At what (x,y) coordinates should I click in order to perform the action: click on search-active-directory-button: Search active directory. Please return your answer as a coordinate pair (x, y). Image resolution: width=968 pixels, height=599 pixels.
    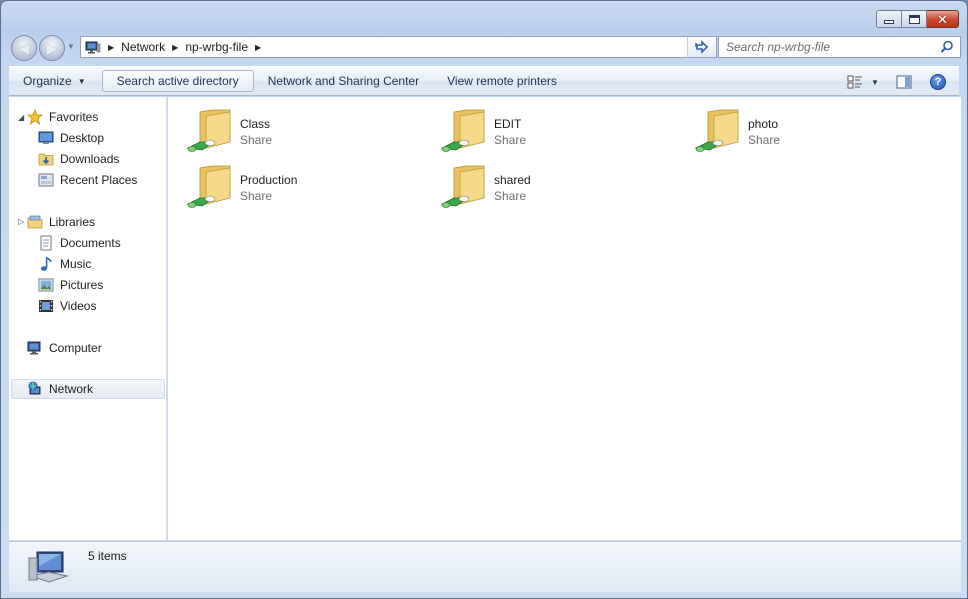
    Looking at the image, I should click on (177, 81).